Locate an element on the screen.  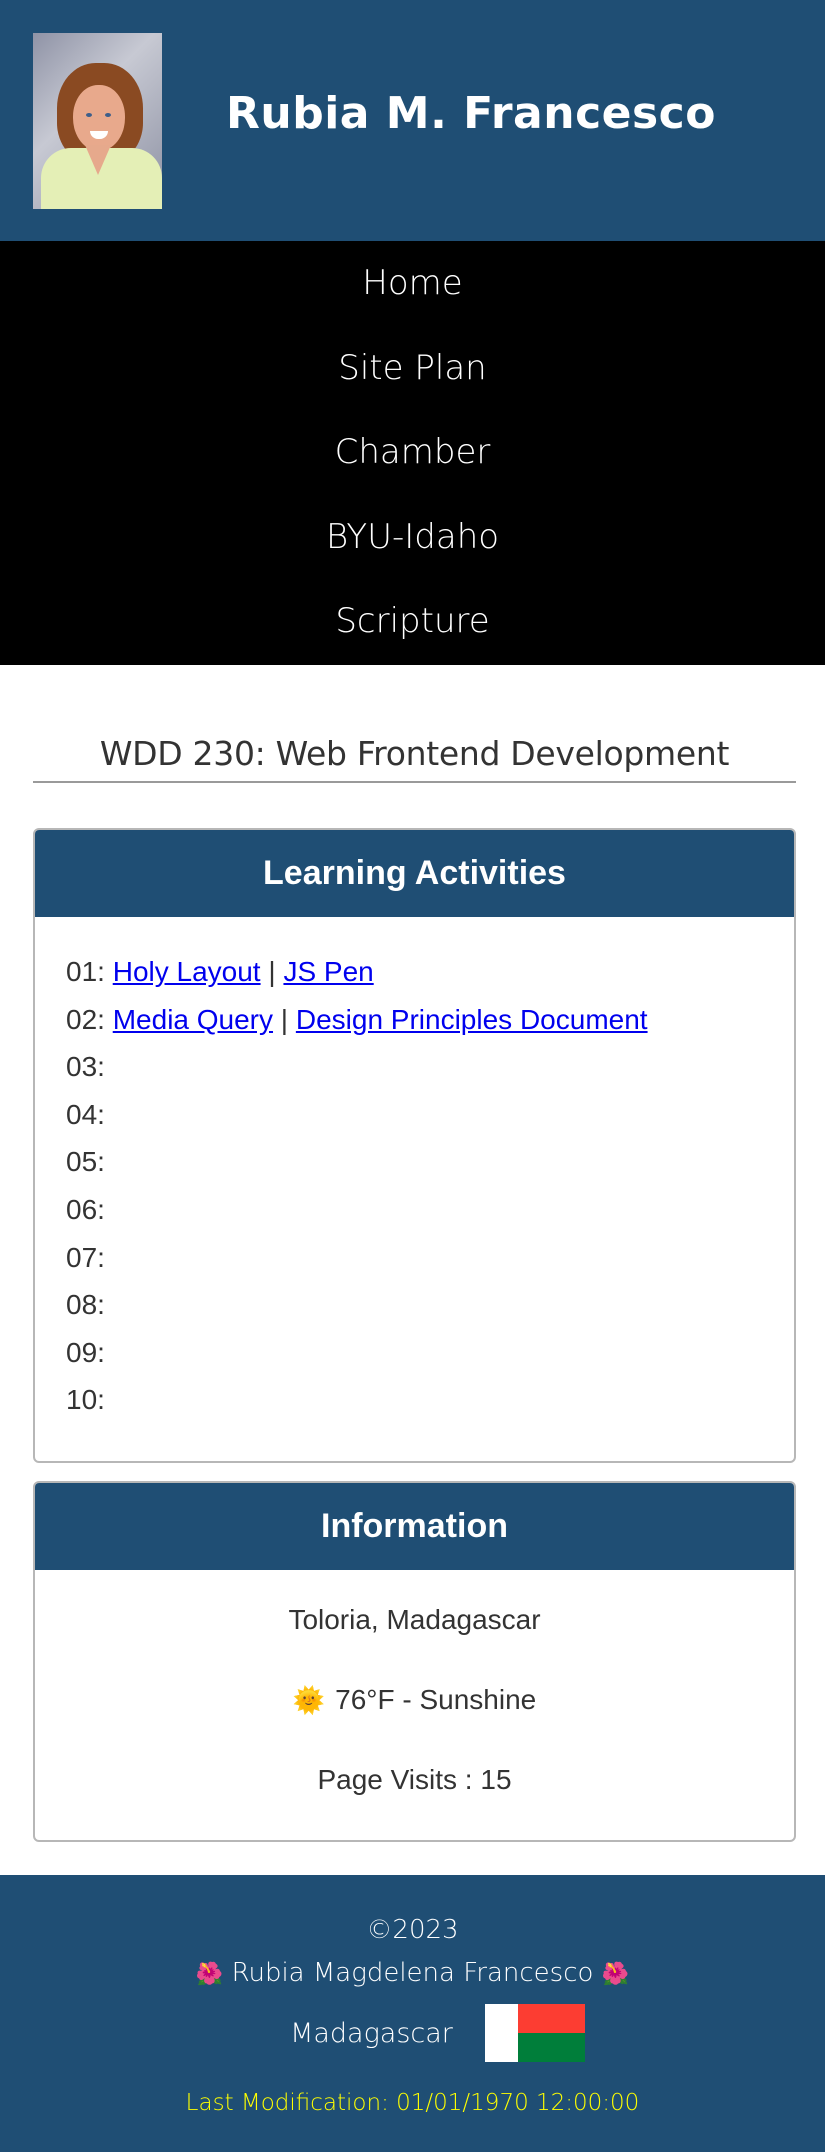
sun-icon: 🌞 is located at coordinates (309, 1700).